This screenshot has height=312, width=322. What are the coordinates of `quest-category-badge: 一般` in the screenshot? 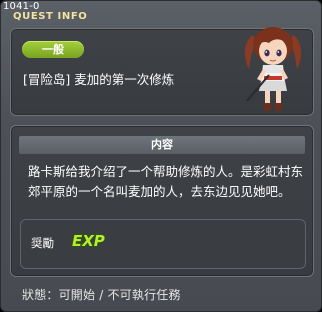 It's located at (53, 49).